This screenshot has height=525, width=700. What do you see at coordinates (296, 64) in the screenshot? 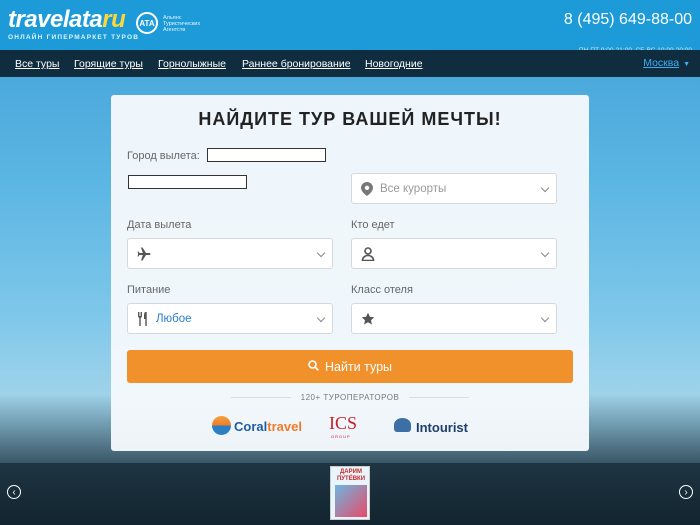
I see `nav-item-early-booking: Раннее бронирование` at bounding box center [296, 64].